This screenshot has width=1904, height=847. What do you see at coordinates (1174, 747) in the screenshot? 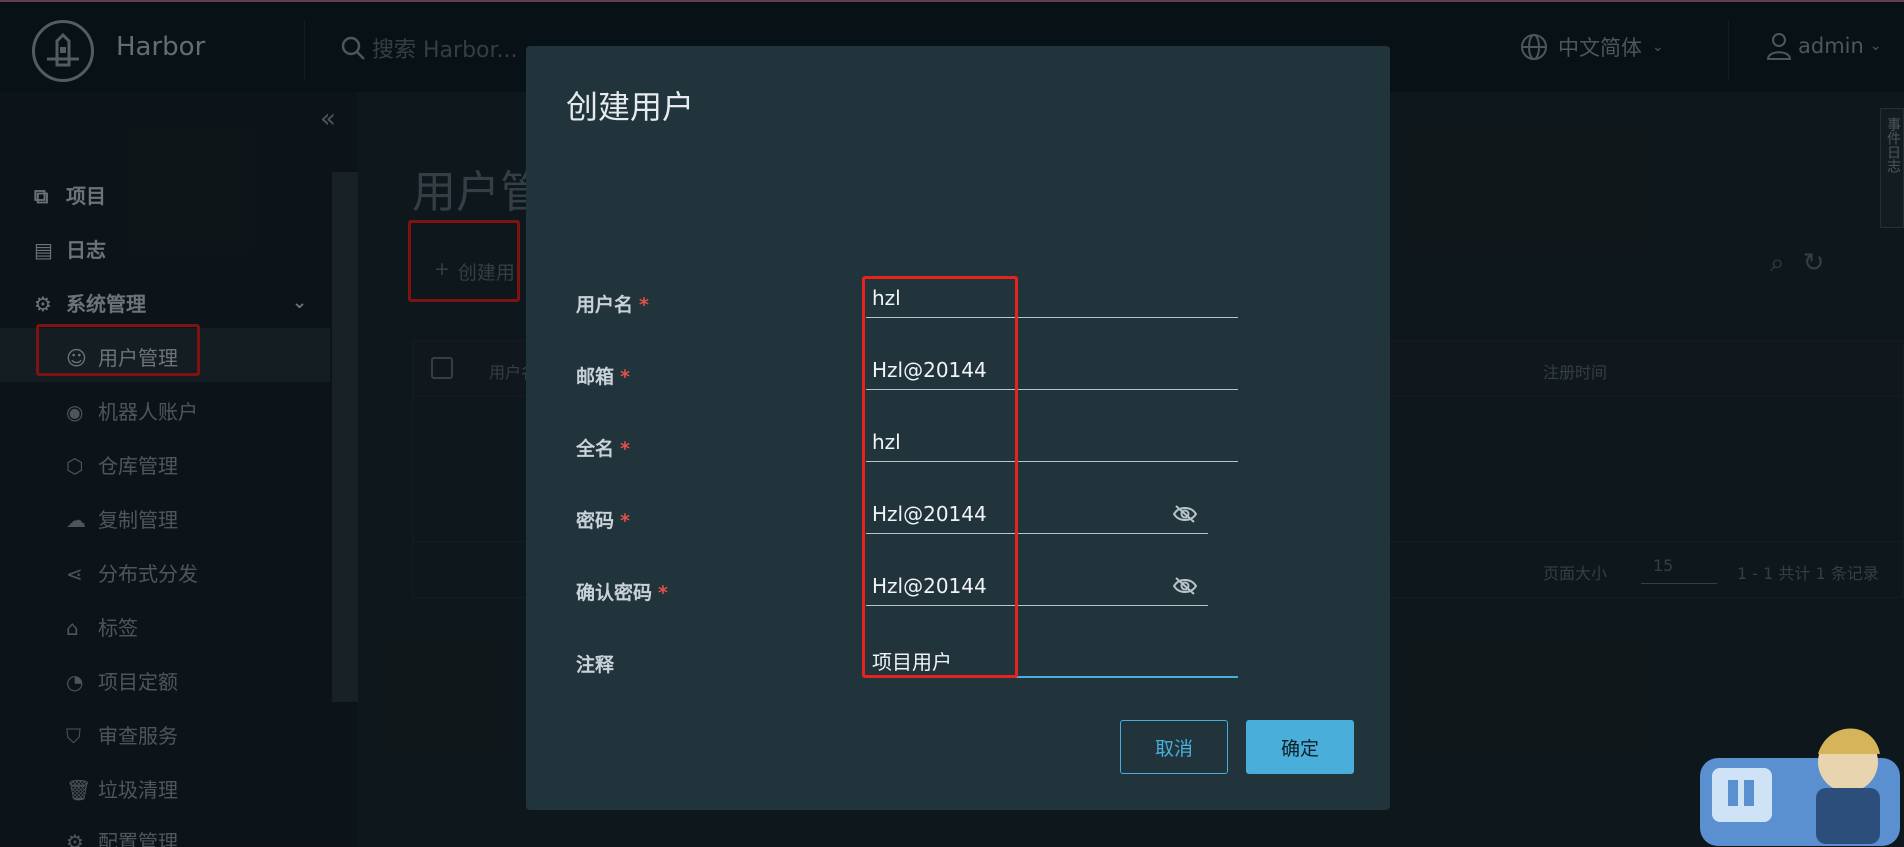
I see `cancel-button: 取消` at bounding box center [1174, 747].